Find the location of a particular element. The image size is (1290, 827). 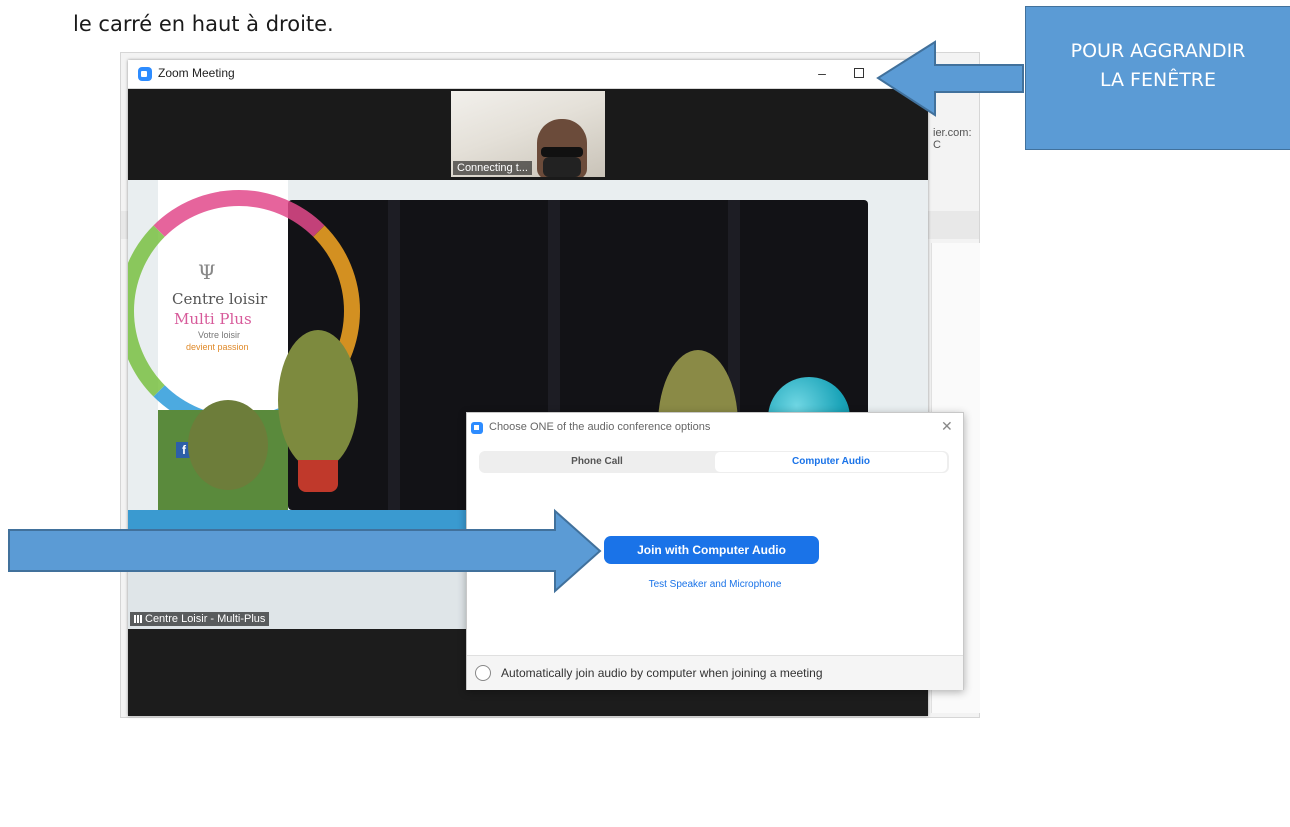

arrow-to-maximize is located at coordinates (950, 78).